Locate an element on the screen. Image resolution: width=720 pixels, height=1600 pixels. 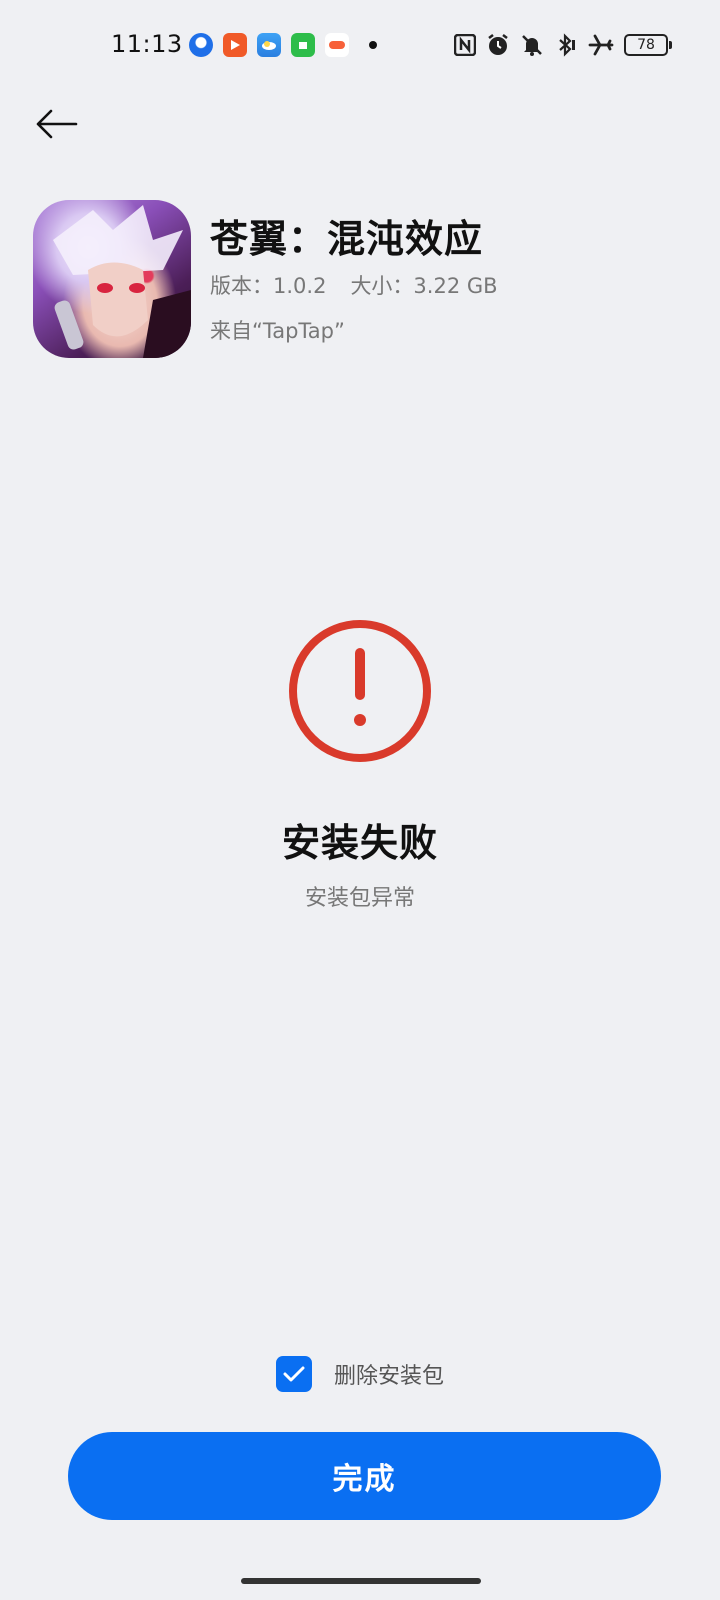
bluetooth-icon is located at coordinates (567, 45).